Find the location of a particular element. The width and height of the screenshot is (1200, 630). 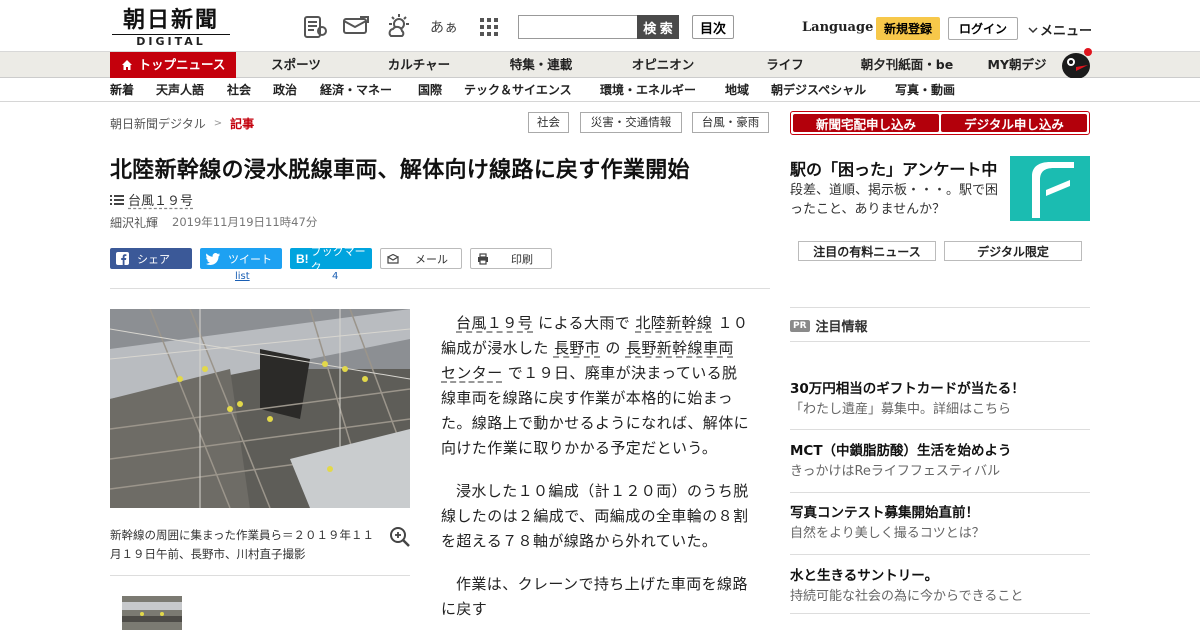

pr-item-title: 水と生きるサントリー。 is located at coordinates (864, 576).